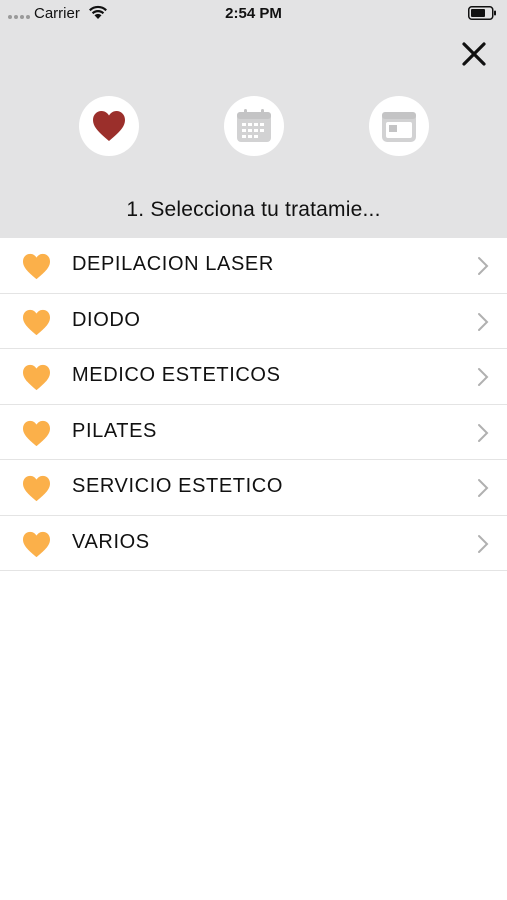 The width and height of the screenshot is (507, 900). Describe the element at coordinates (253, 321) in the screenshot. I see `list-item: DIODO` at that location.